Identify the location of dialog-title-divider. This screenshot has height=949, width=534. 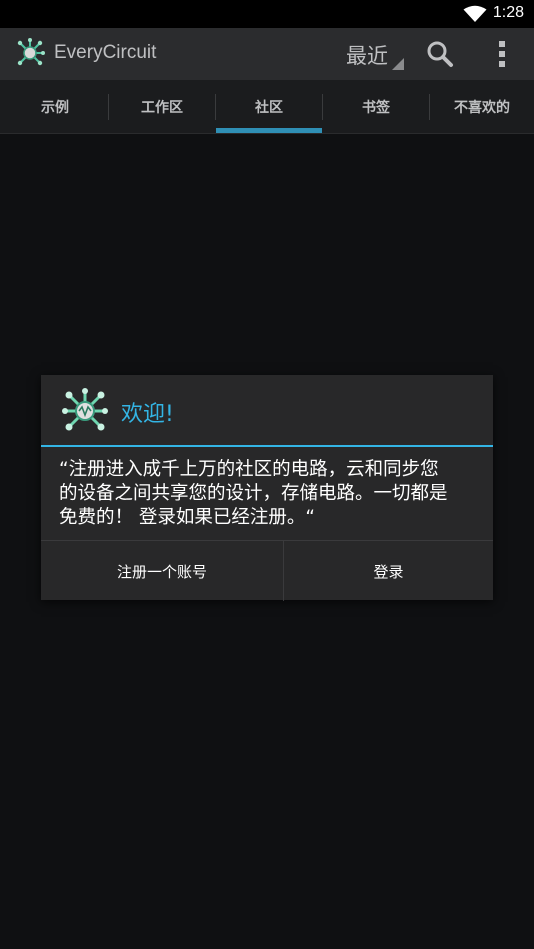
(267, 446).